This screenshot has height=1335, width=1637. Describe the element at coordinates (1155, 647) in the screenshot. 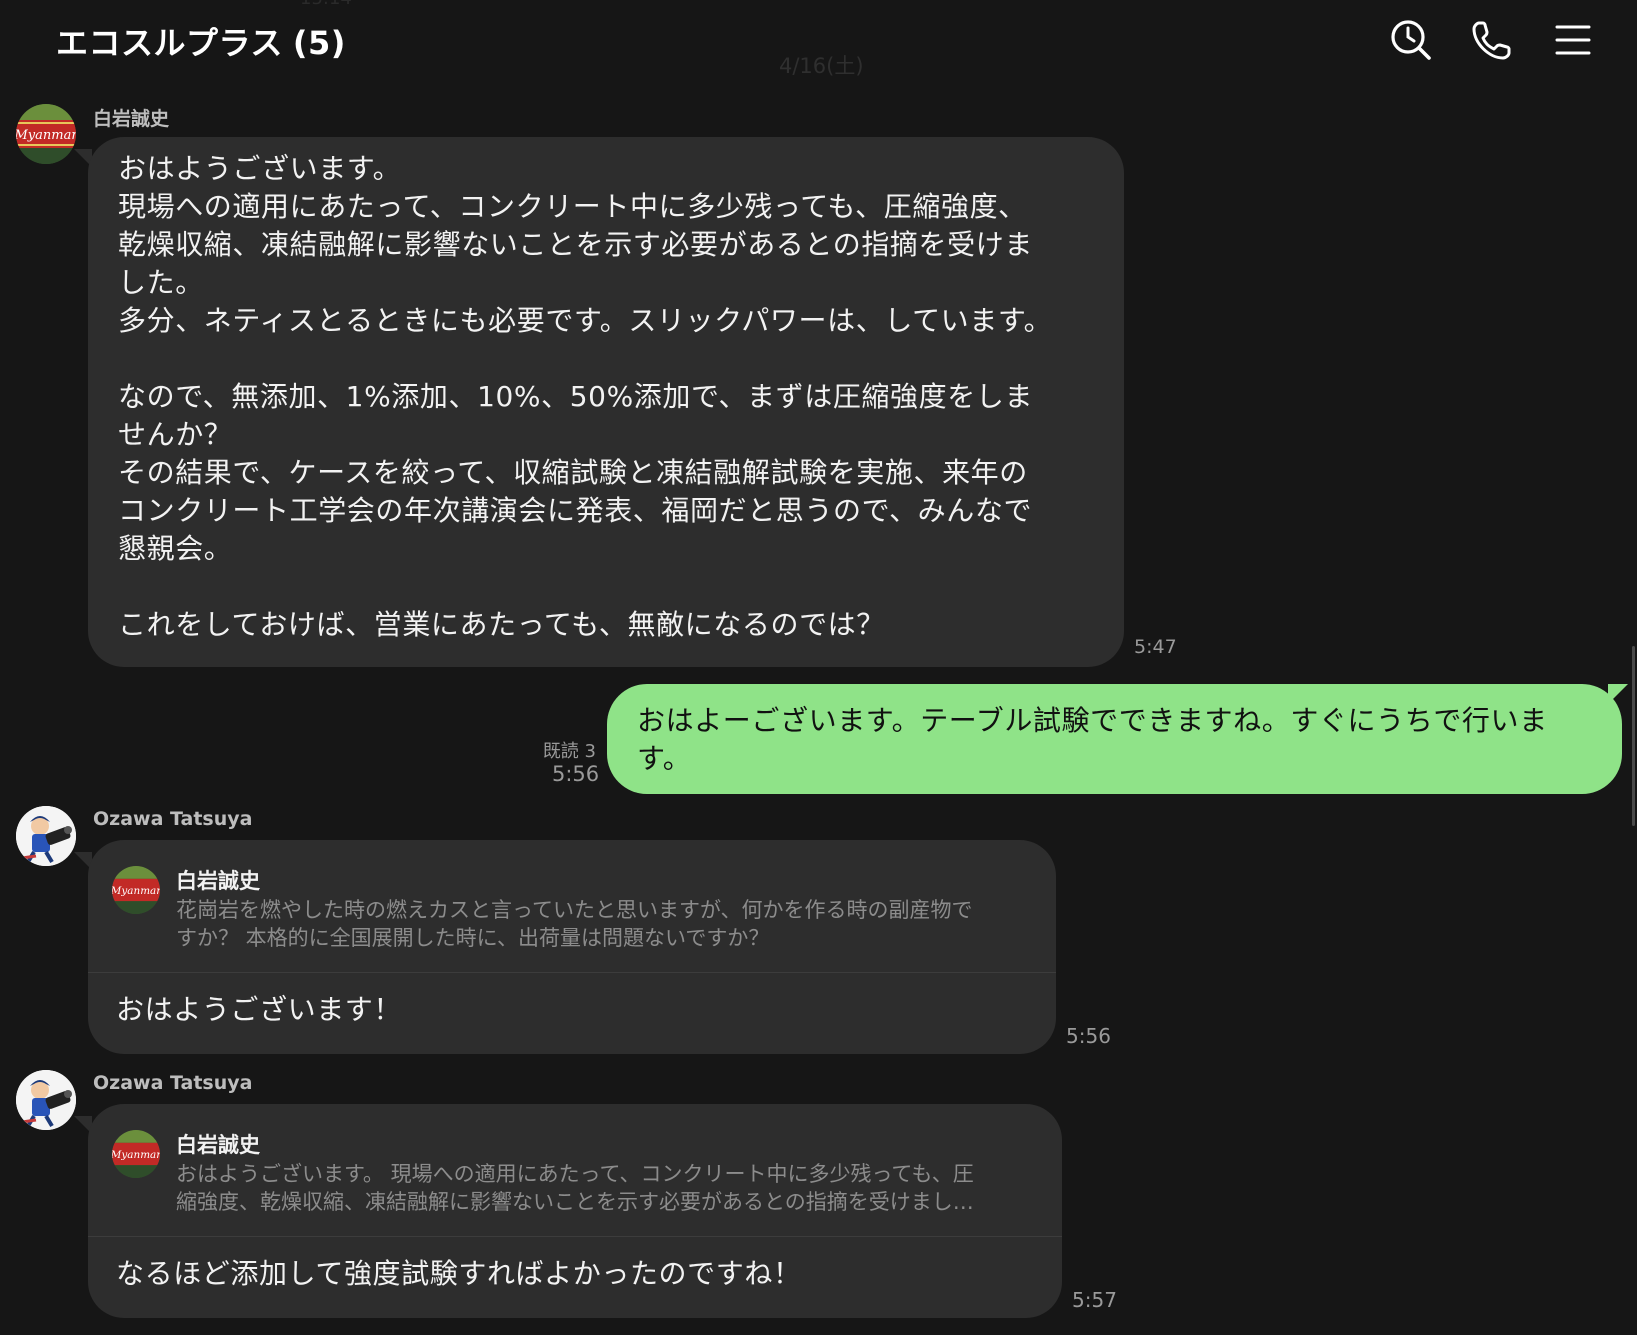

I see `message-time: 5:47` at that location.